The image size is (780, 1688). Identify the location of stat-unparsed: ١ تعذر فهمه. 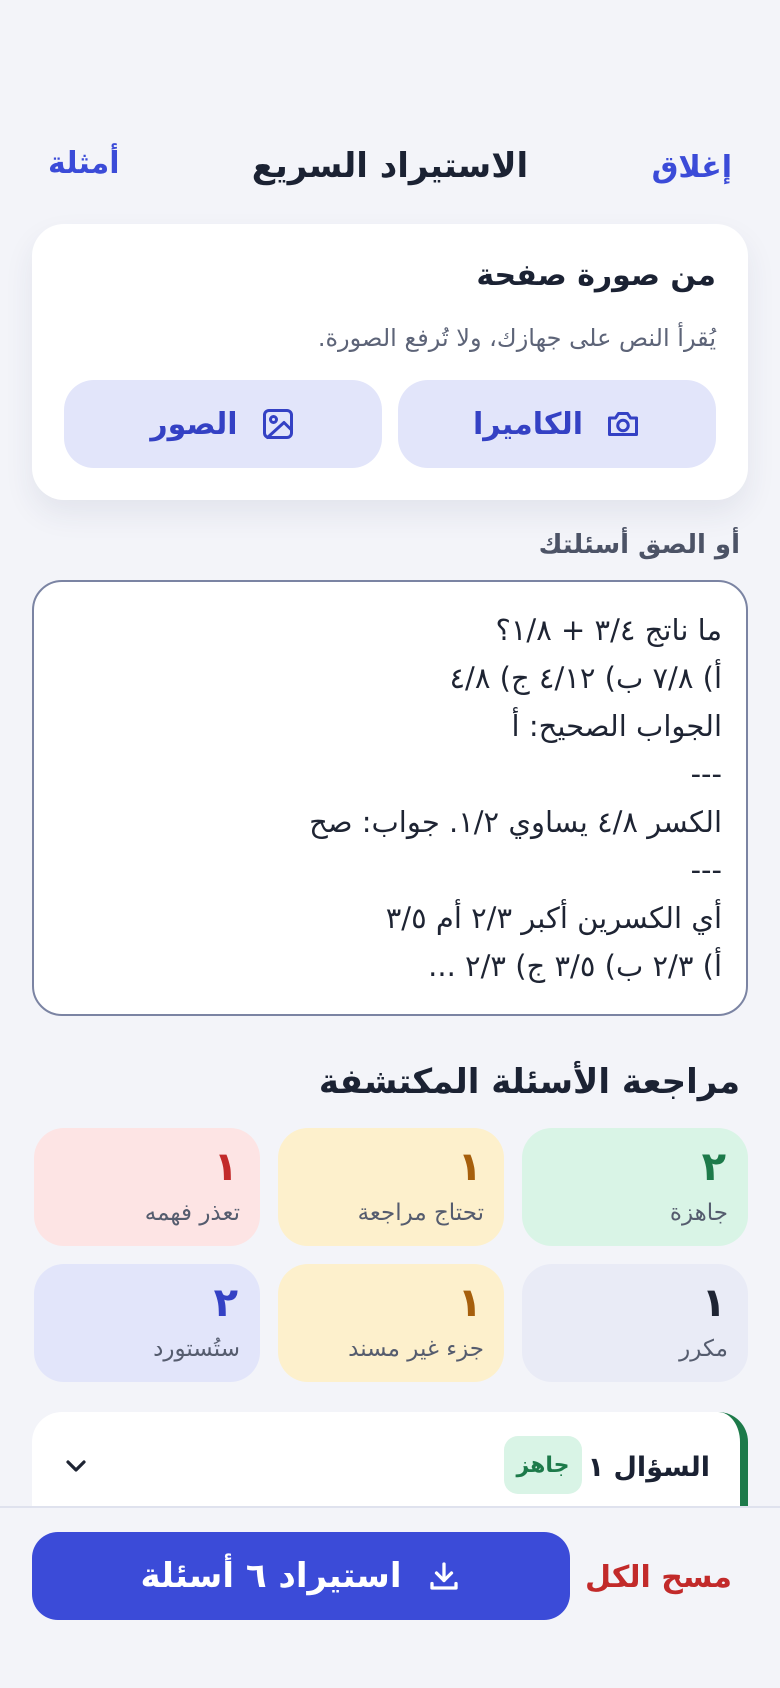
(147, 1187).